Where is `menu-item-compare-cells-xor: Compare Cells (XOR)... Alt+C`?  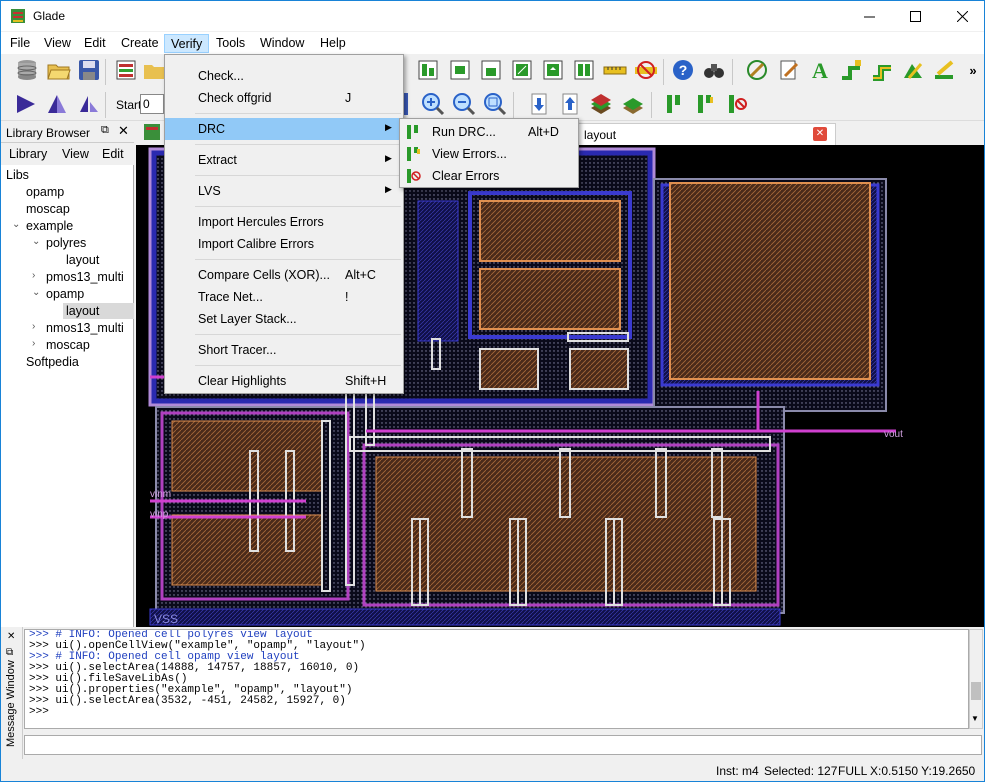
menu-item-compare-cells-xor: Compare Cells (XOR)... Alt+C is located at coordinates (284, 275).